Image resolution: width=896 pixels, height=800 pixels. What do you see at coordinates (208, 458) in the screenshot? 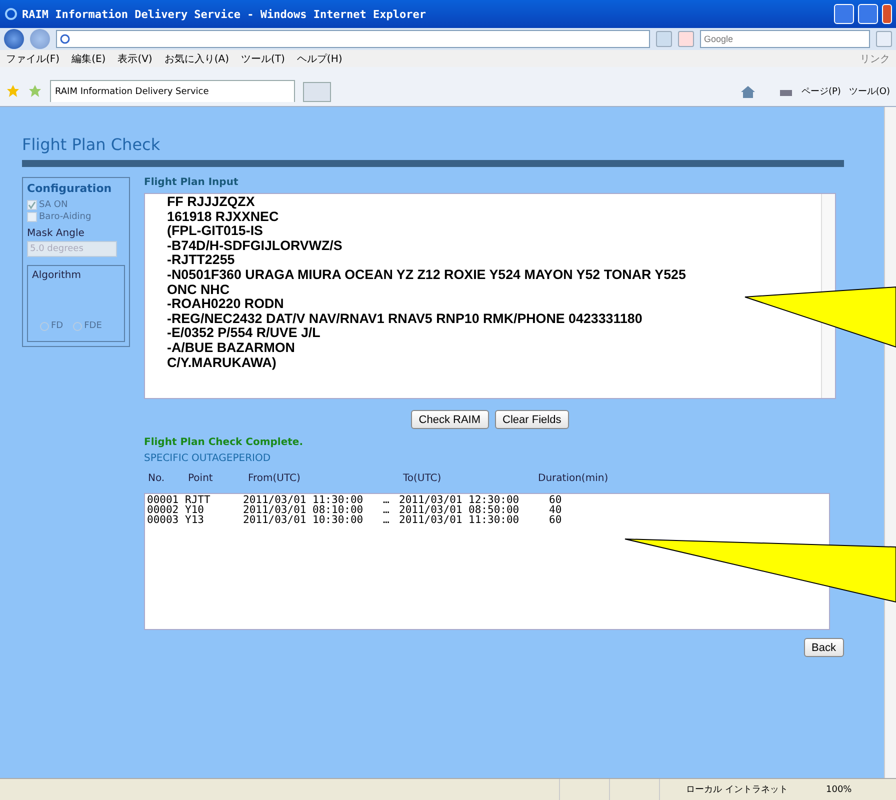
I see `results-title: SPECIFIC OUTAGEPERIOD` at bounding box center [208, 458].